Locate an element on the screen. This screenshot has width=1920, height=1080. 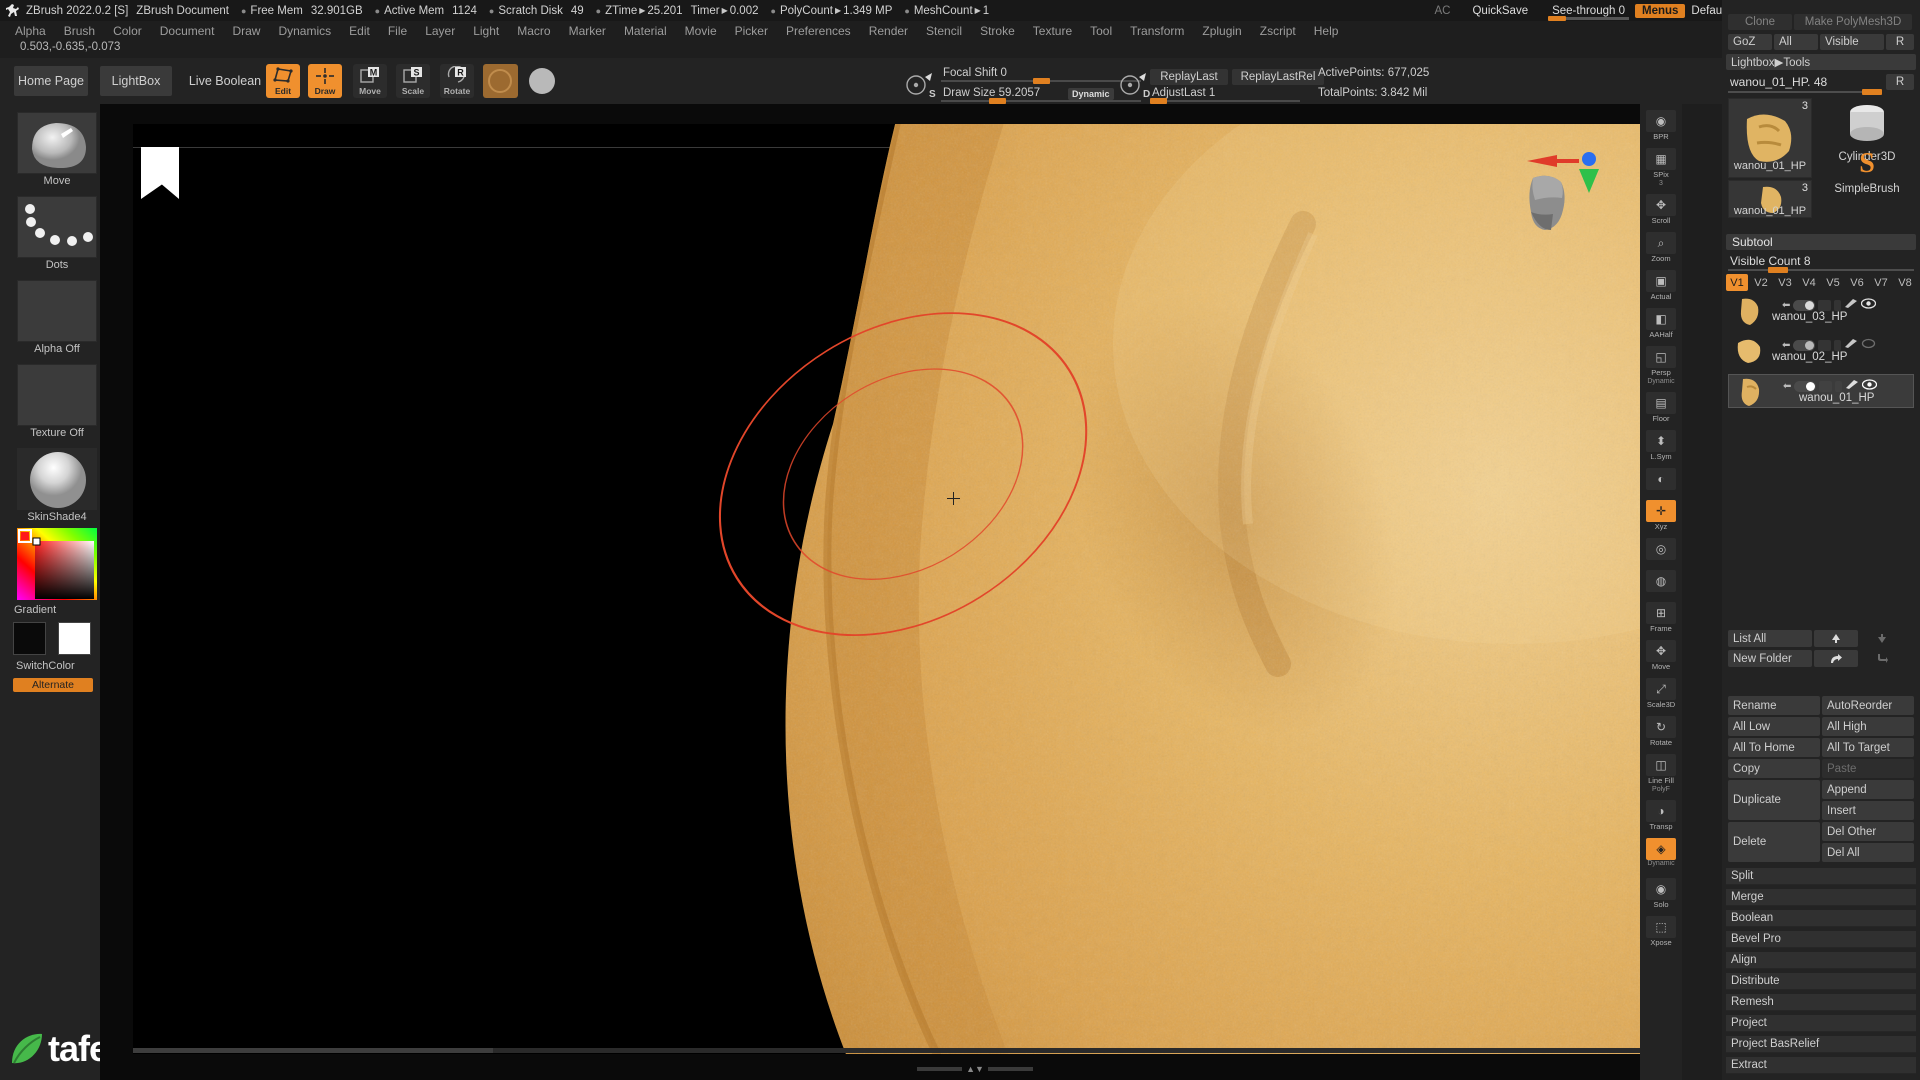
material-thumbnail is located at coordinates (57, 479).